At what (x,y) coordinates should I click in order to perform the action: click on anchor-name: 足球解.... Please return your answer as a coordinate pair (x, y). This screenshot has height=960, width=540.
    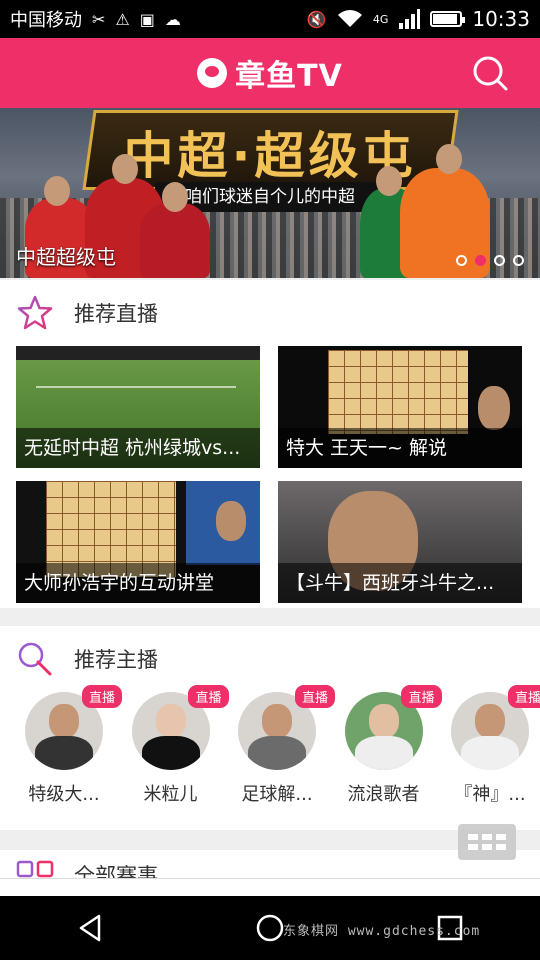
    Looking at the image, I should click on (277, 794).